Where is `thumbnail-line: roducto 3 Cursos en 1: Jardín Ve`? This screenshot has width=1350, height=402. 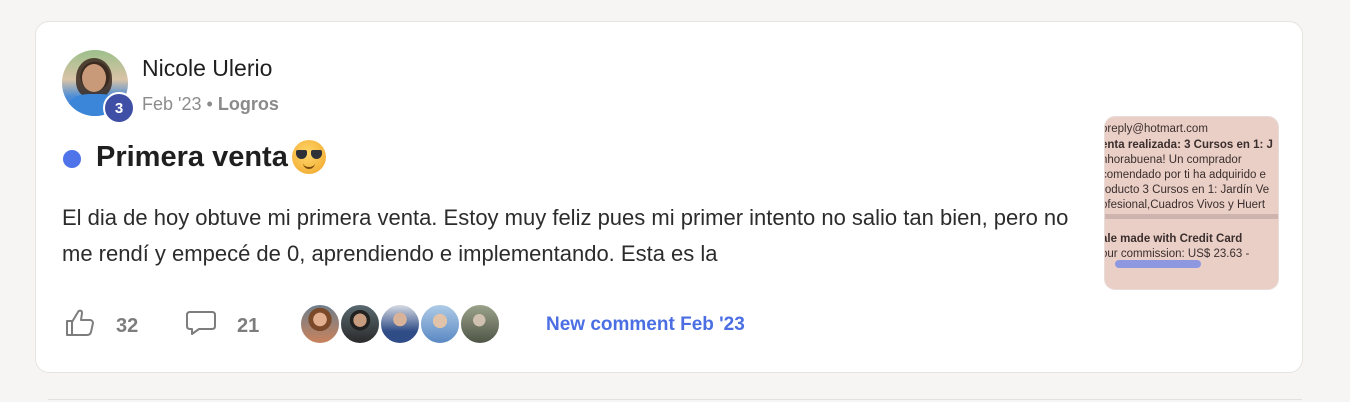
thumbnail-line: roducto 3 Cursos en 1: Jardín Ve is located at coordinates (1187, 190).